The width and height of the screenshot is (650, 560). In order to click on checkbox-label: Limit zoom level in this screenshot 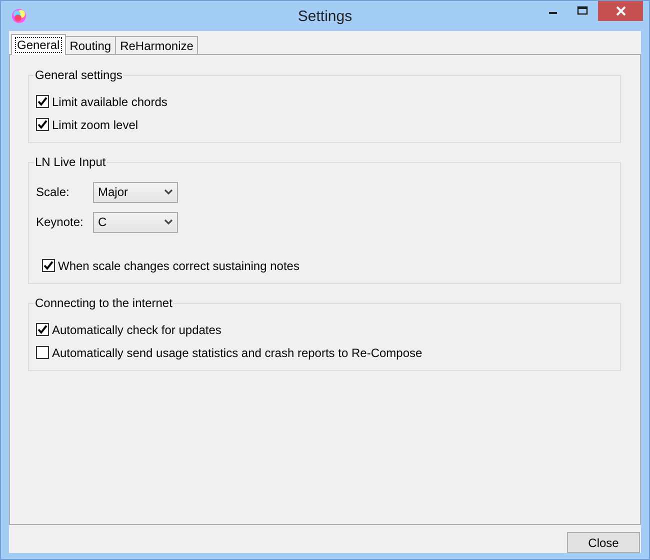, I will do `click(95, 125)`.